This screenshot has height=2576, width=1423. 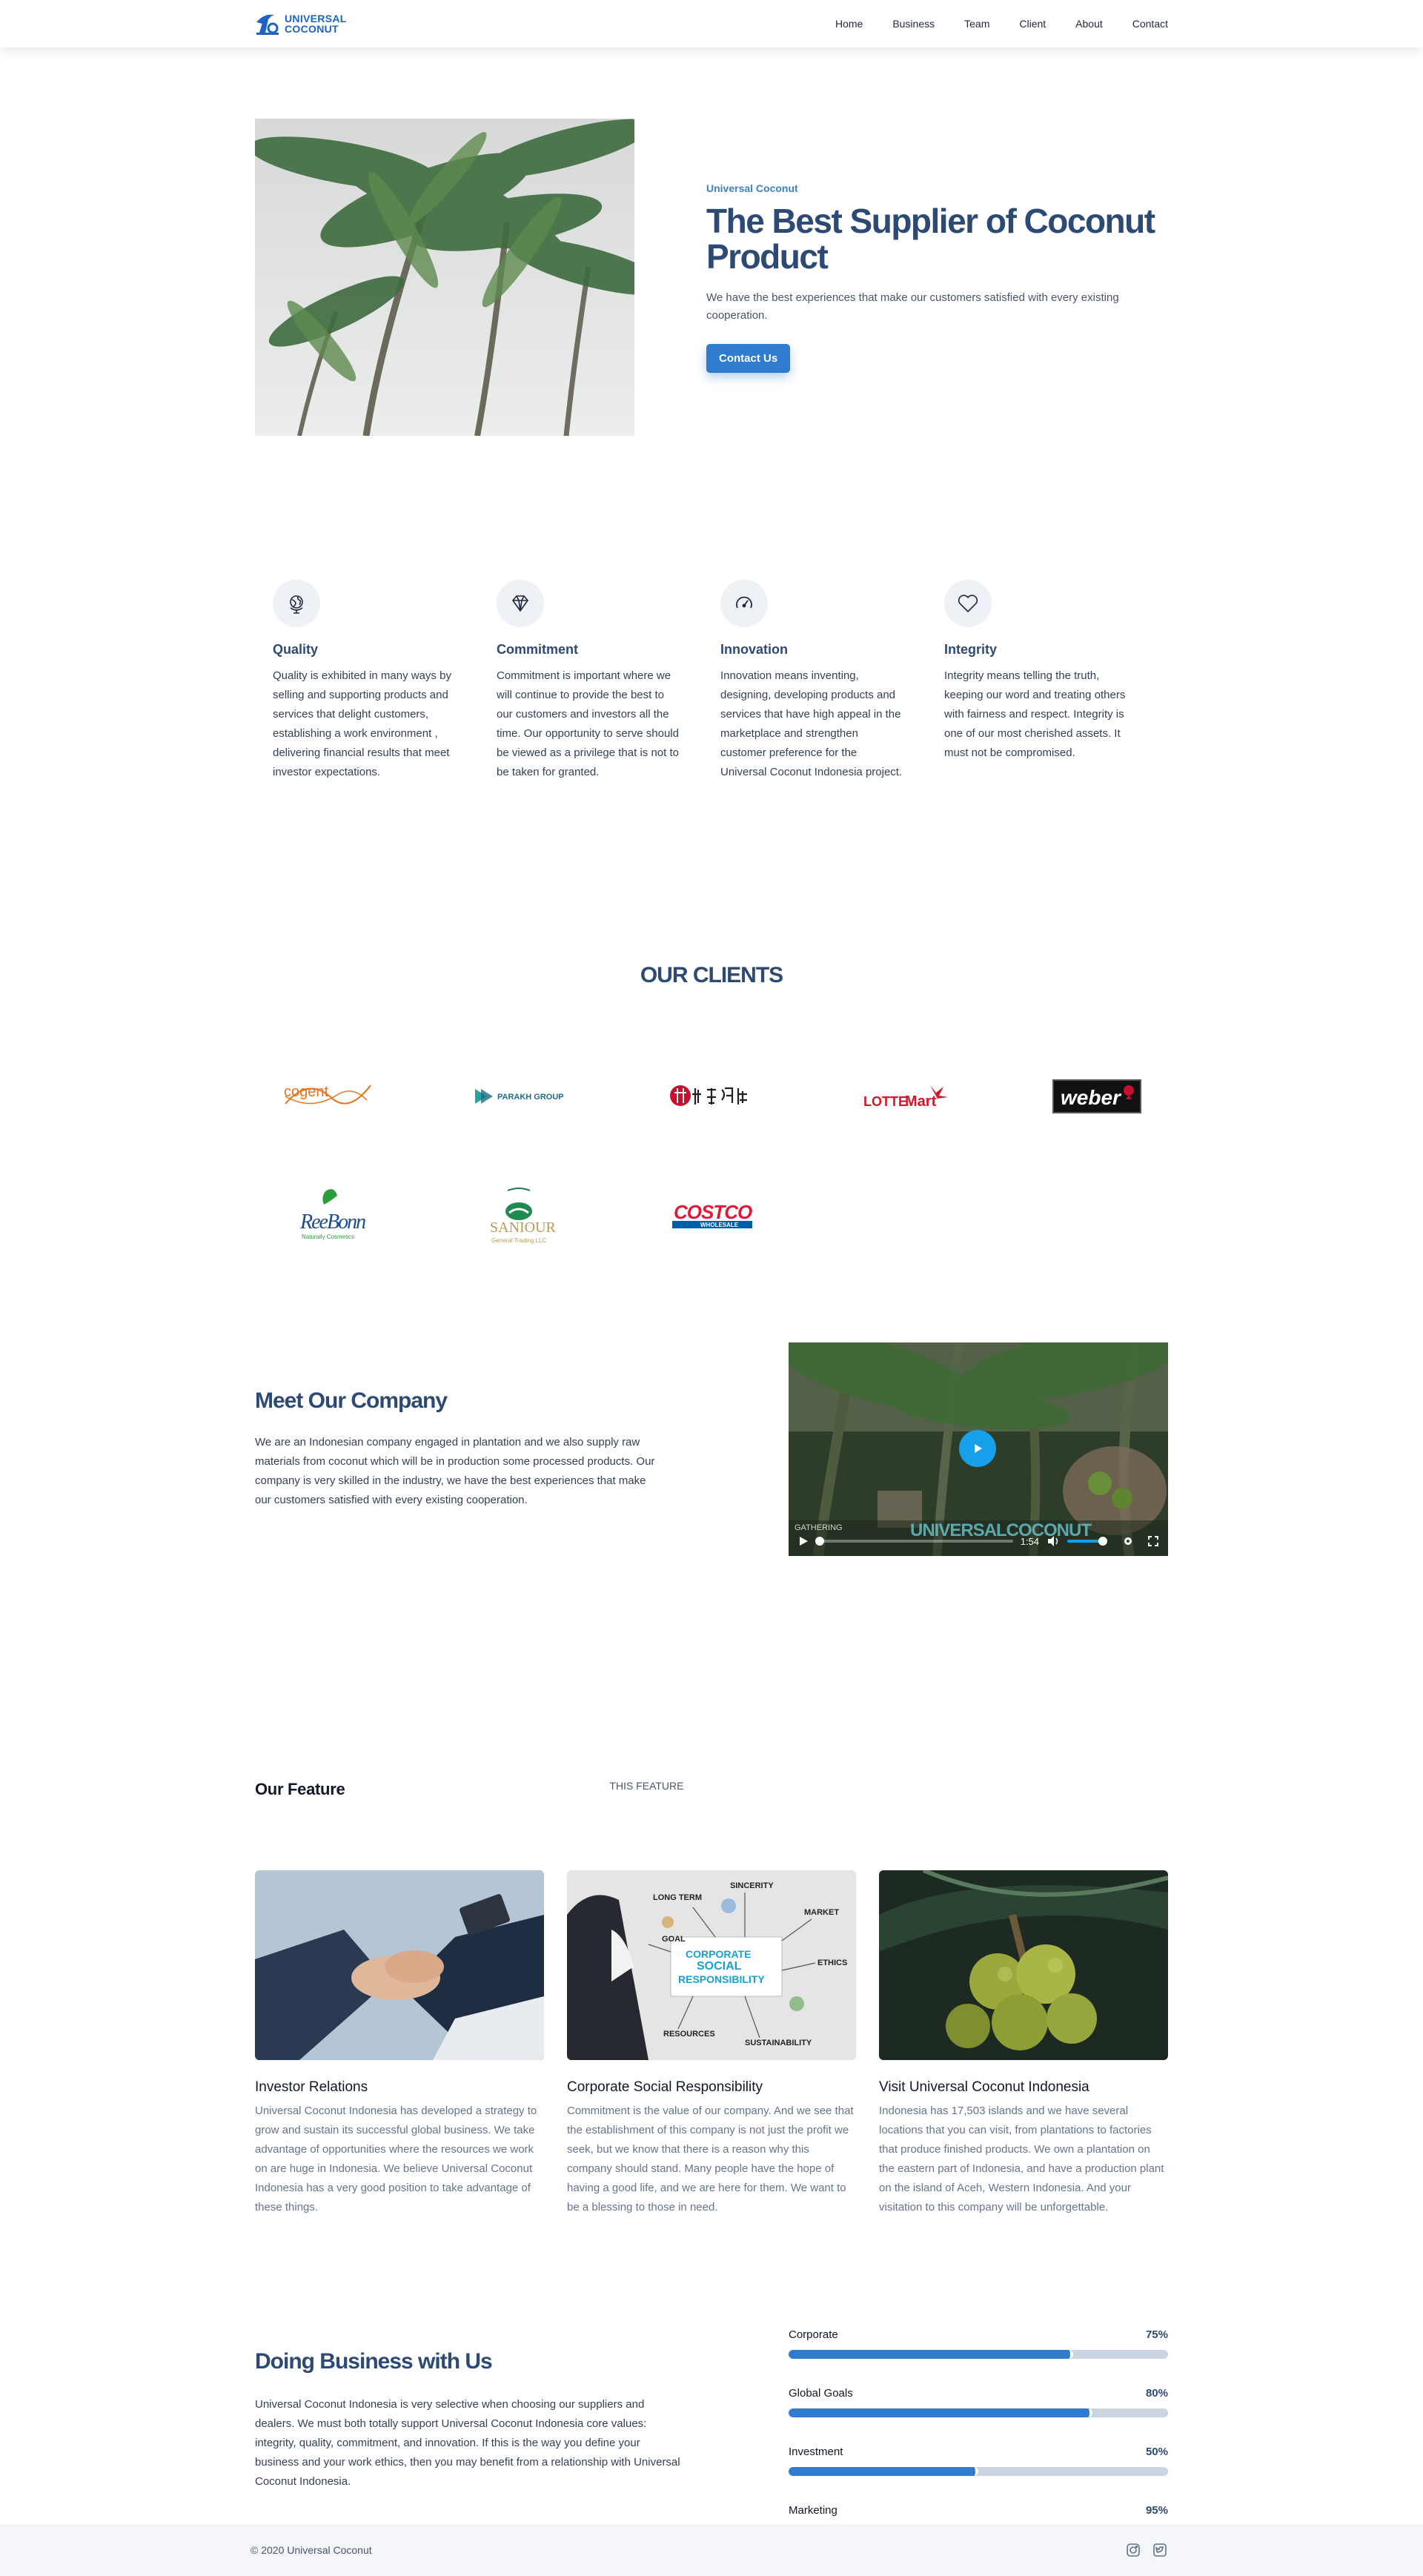 What do you see at coordinates (813, 2510) in the screenshot?
I see `progress-label: Marketing` at bounding box center [813, 2510].